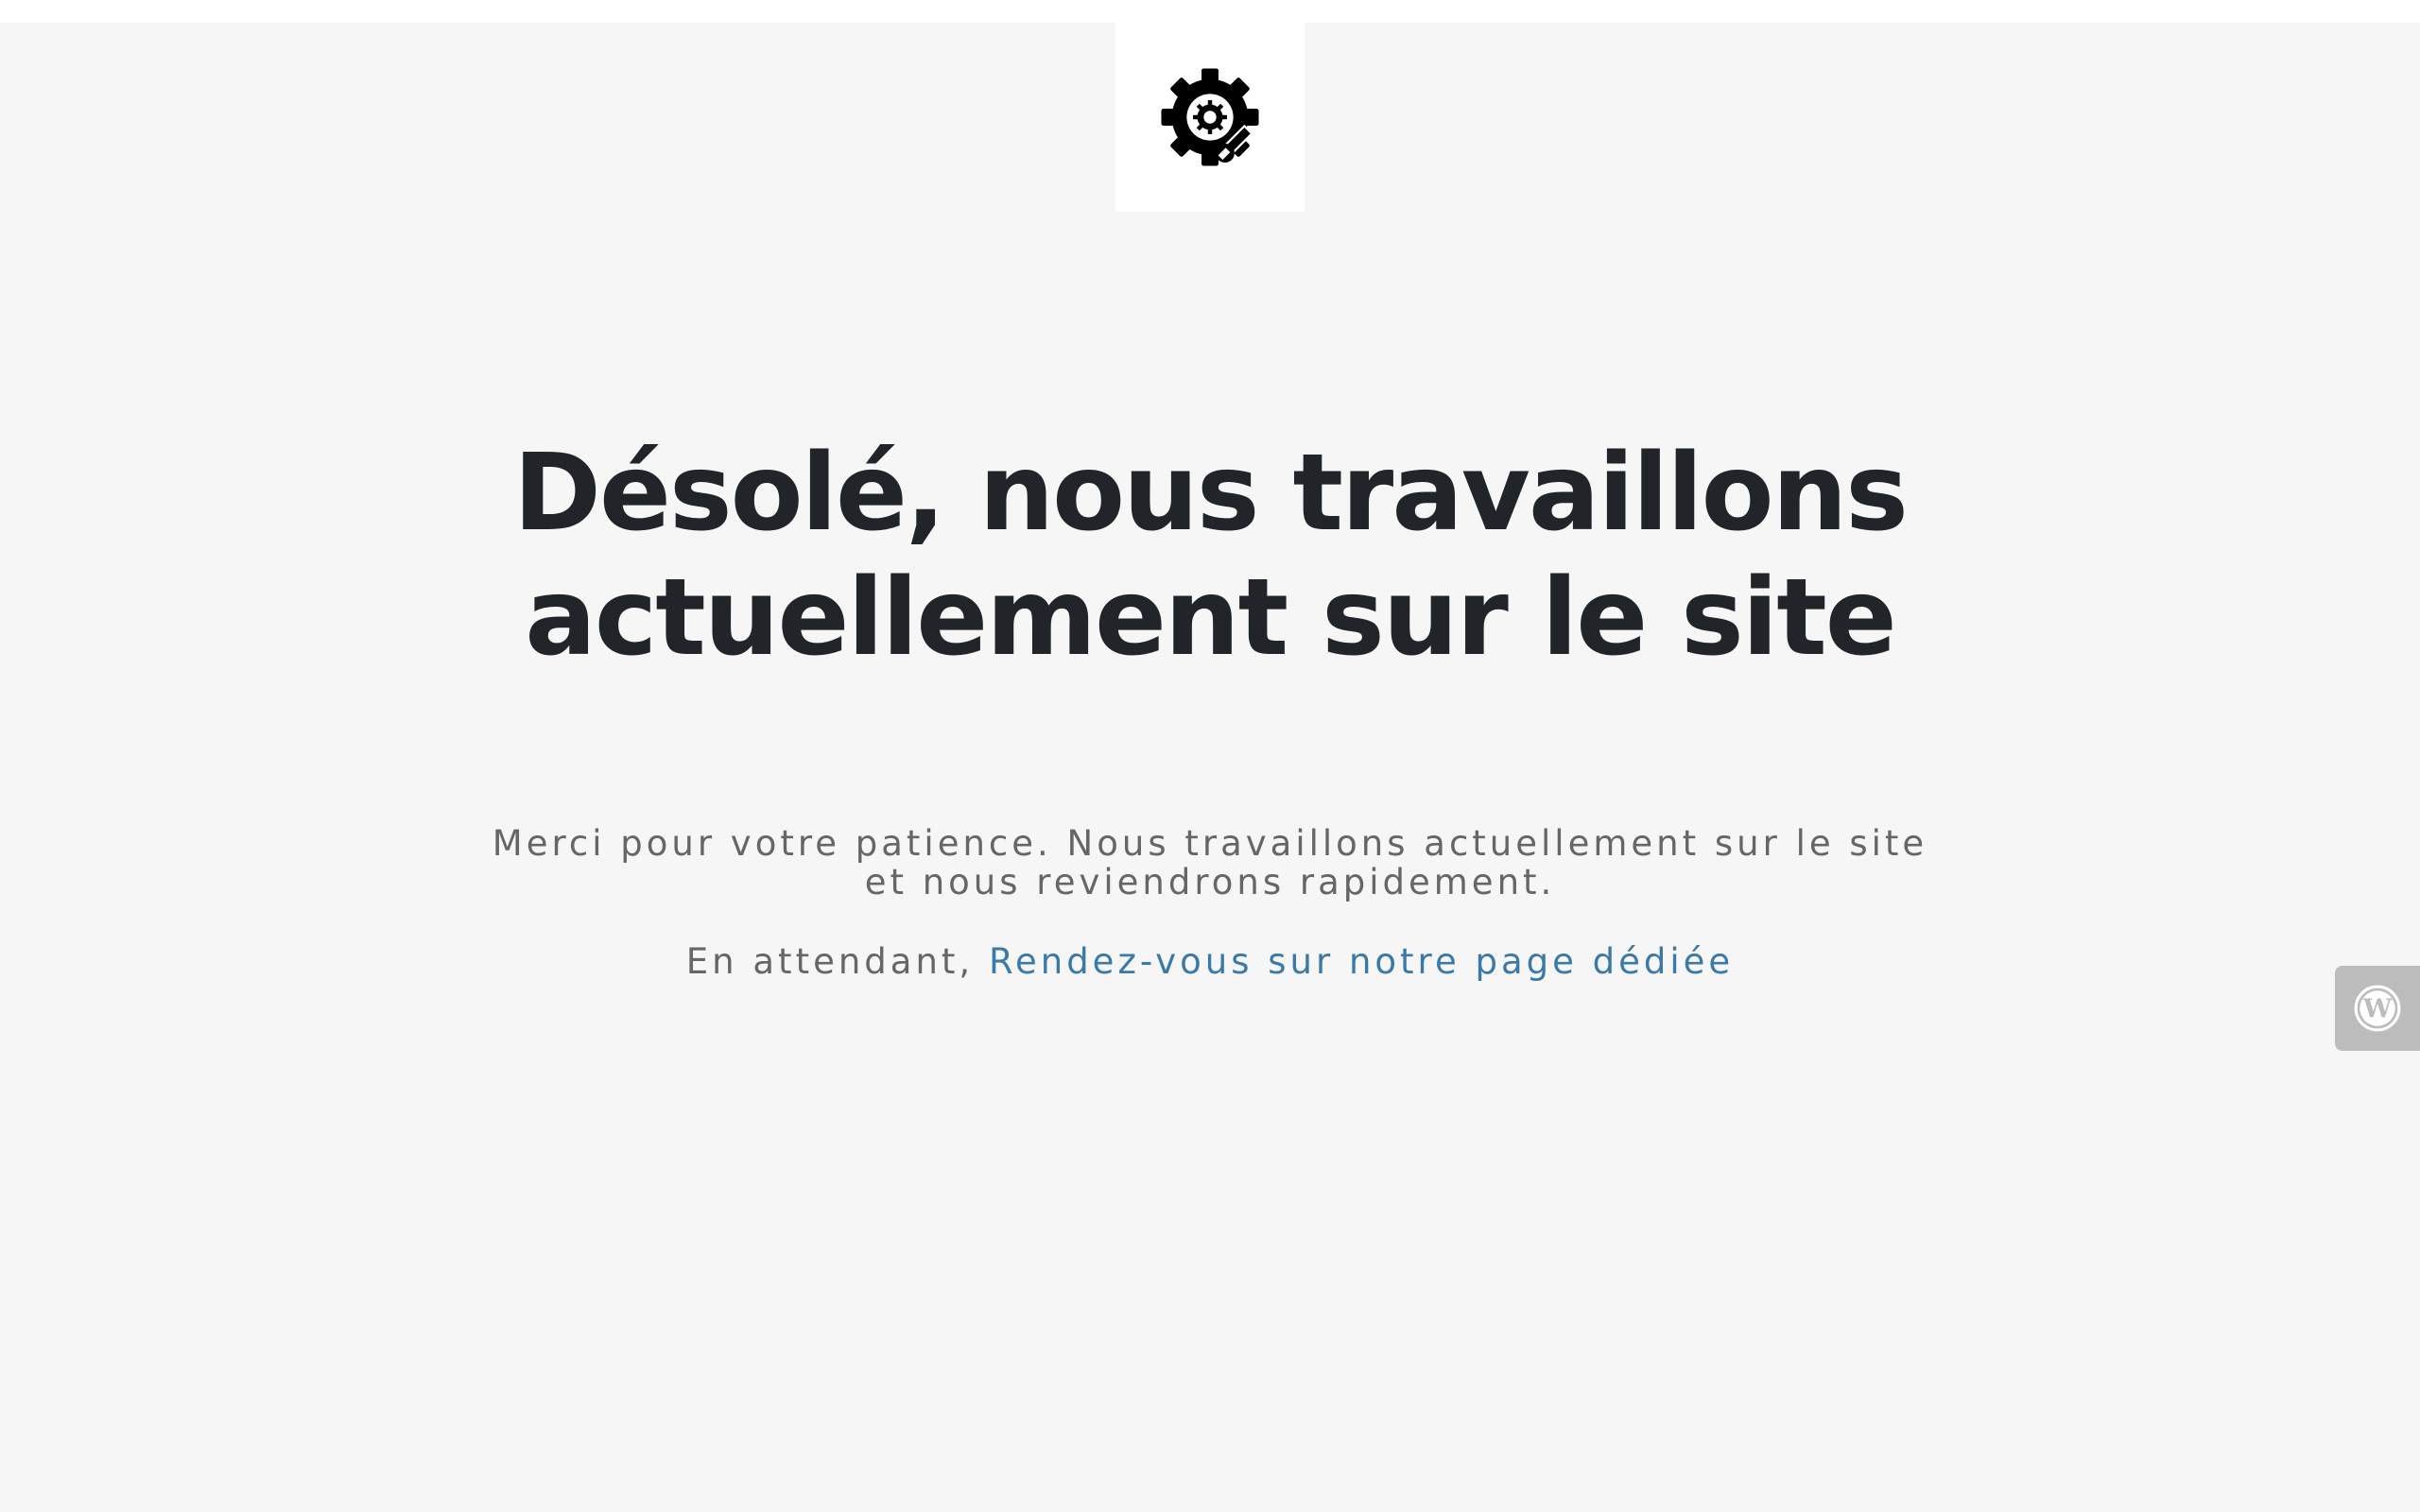 This screenshot has width=2420, height=1512. Describe the element at coordinates (1210, 618) in the screenshot. I see `page-title-line-2: actuellement sur le site` at that location.